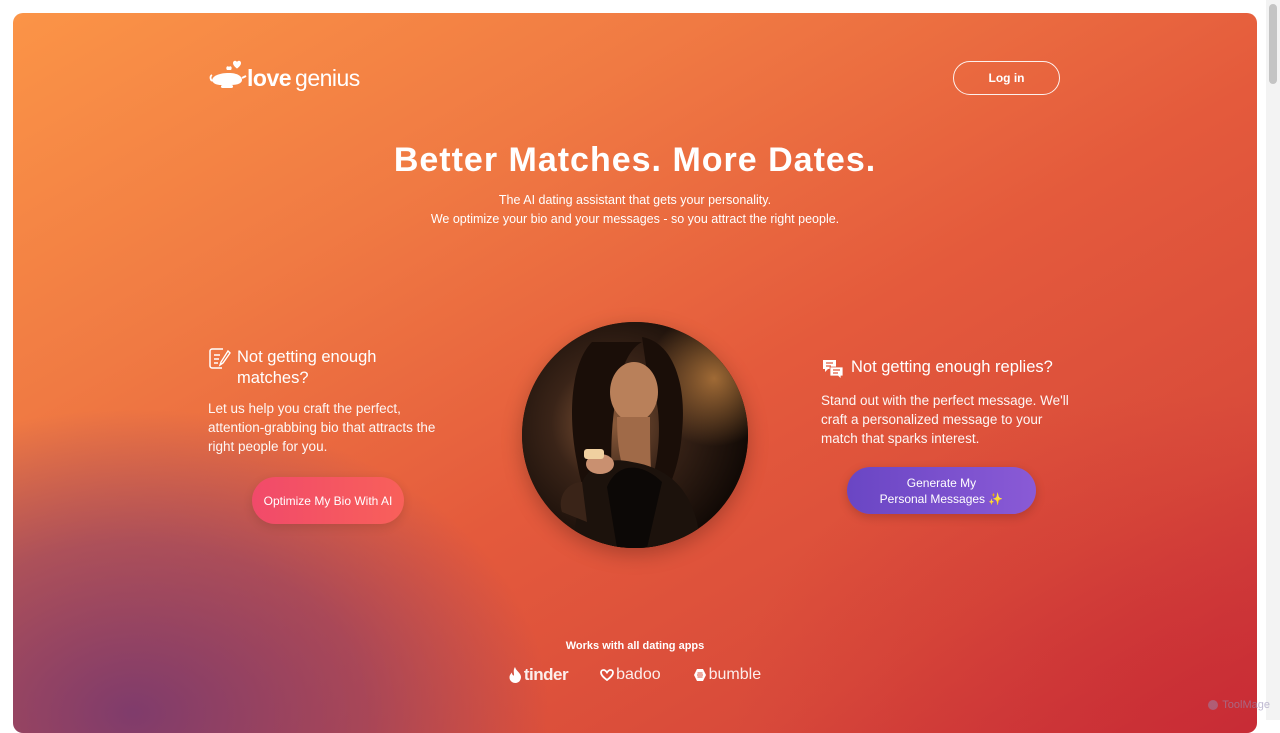  What do you see at coordinates (1213, 705) in the screenshot?
I see `toolmage-icon` at bounding box center [1213, 705].